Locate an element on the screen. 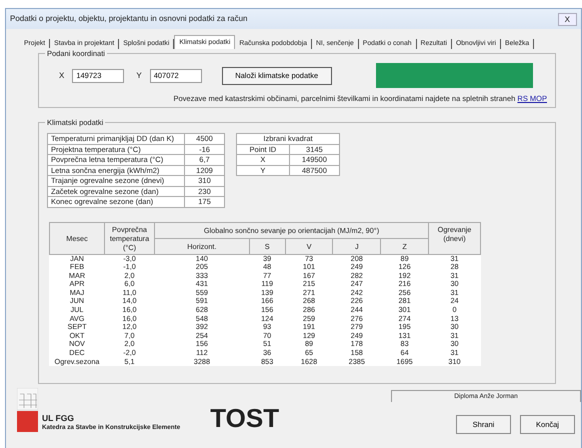  organization-name: UL FGG is located at coordinates (58, 418).